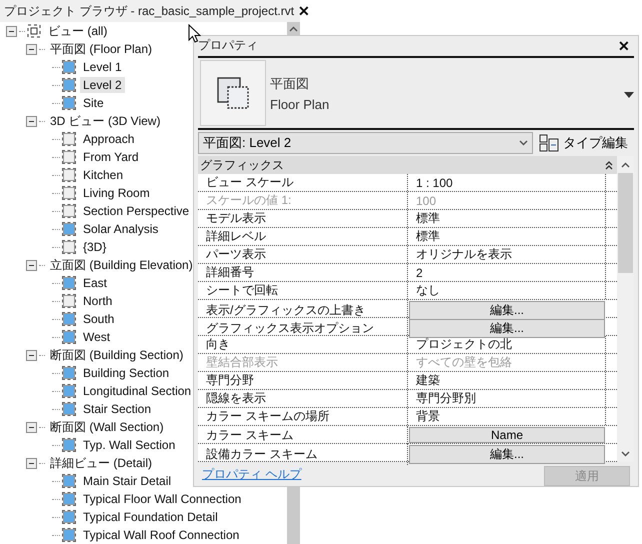 The height and width of the screenshot is (544, 642). What do you see at coordinates (303, 218) in the screenshot?
I see `property-name: モデル表示` at bounding box center [303, 218].